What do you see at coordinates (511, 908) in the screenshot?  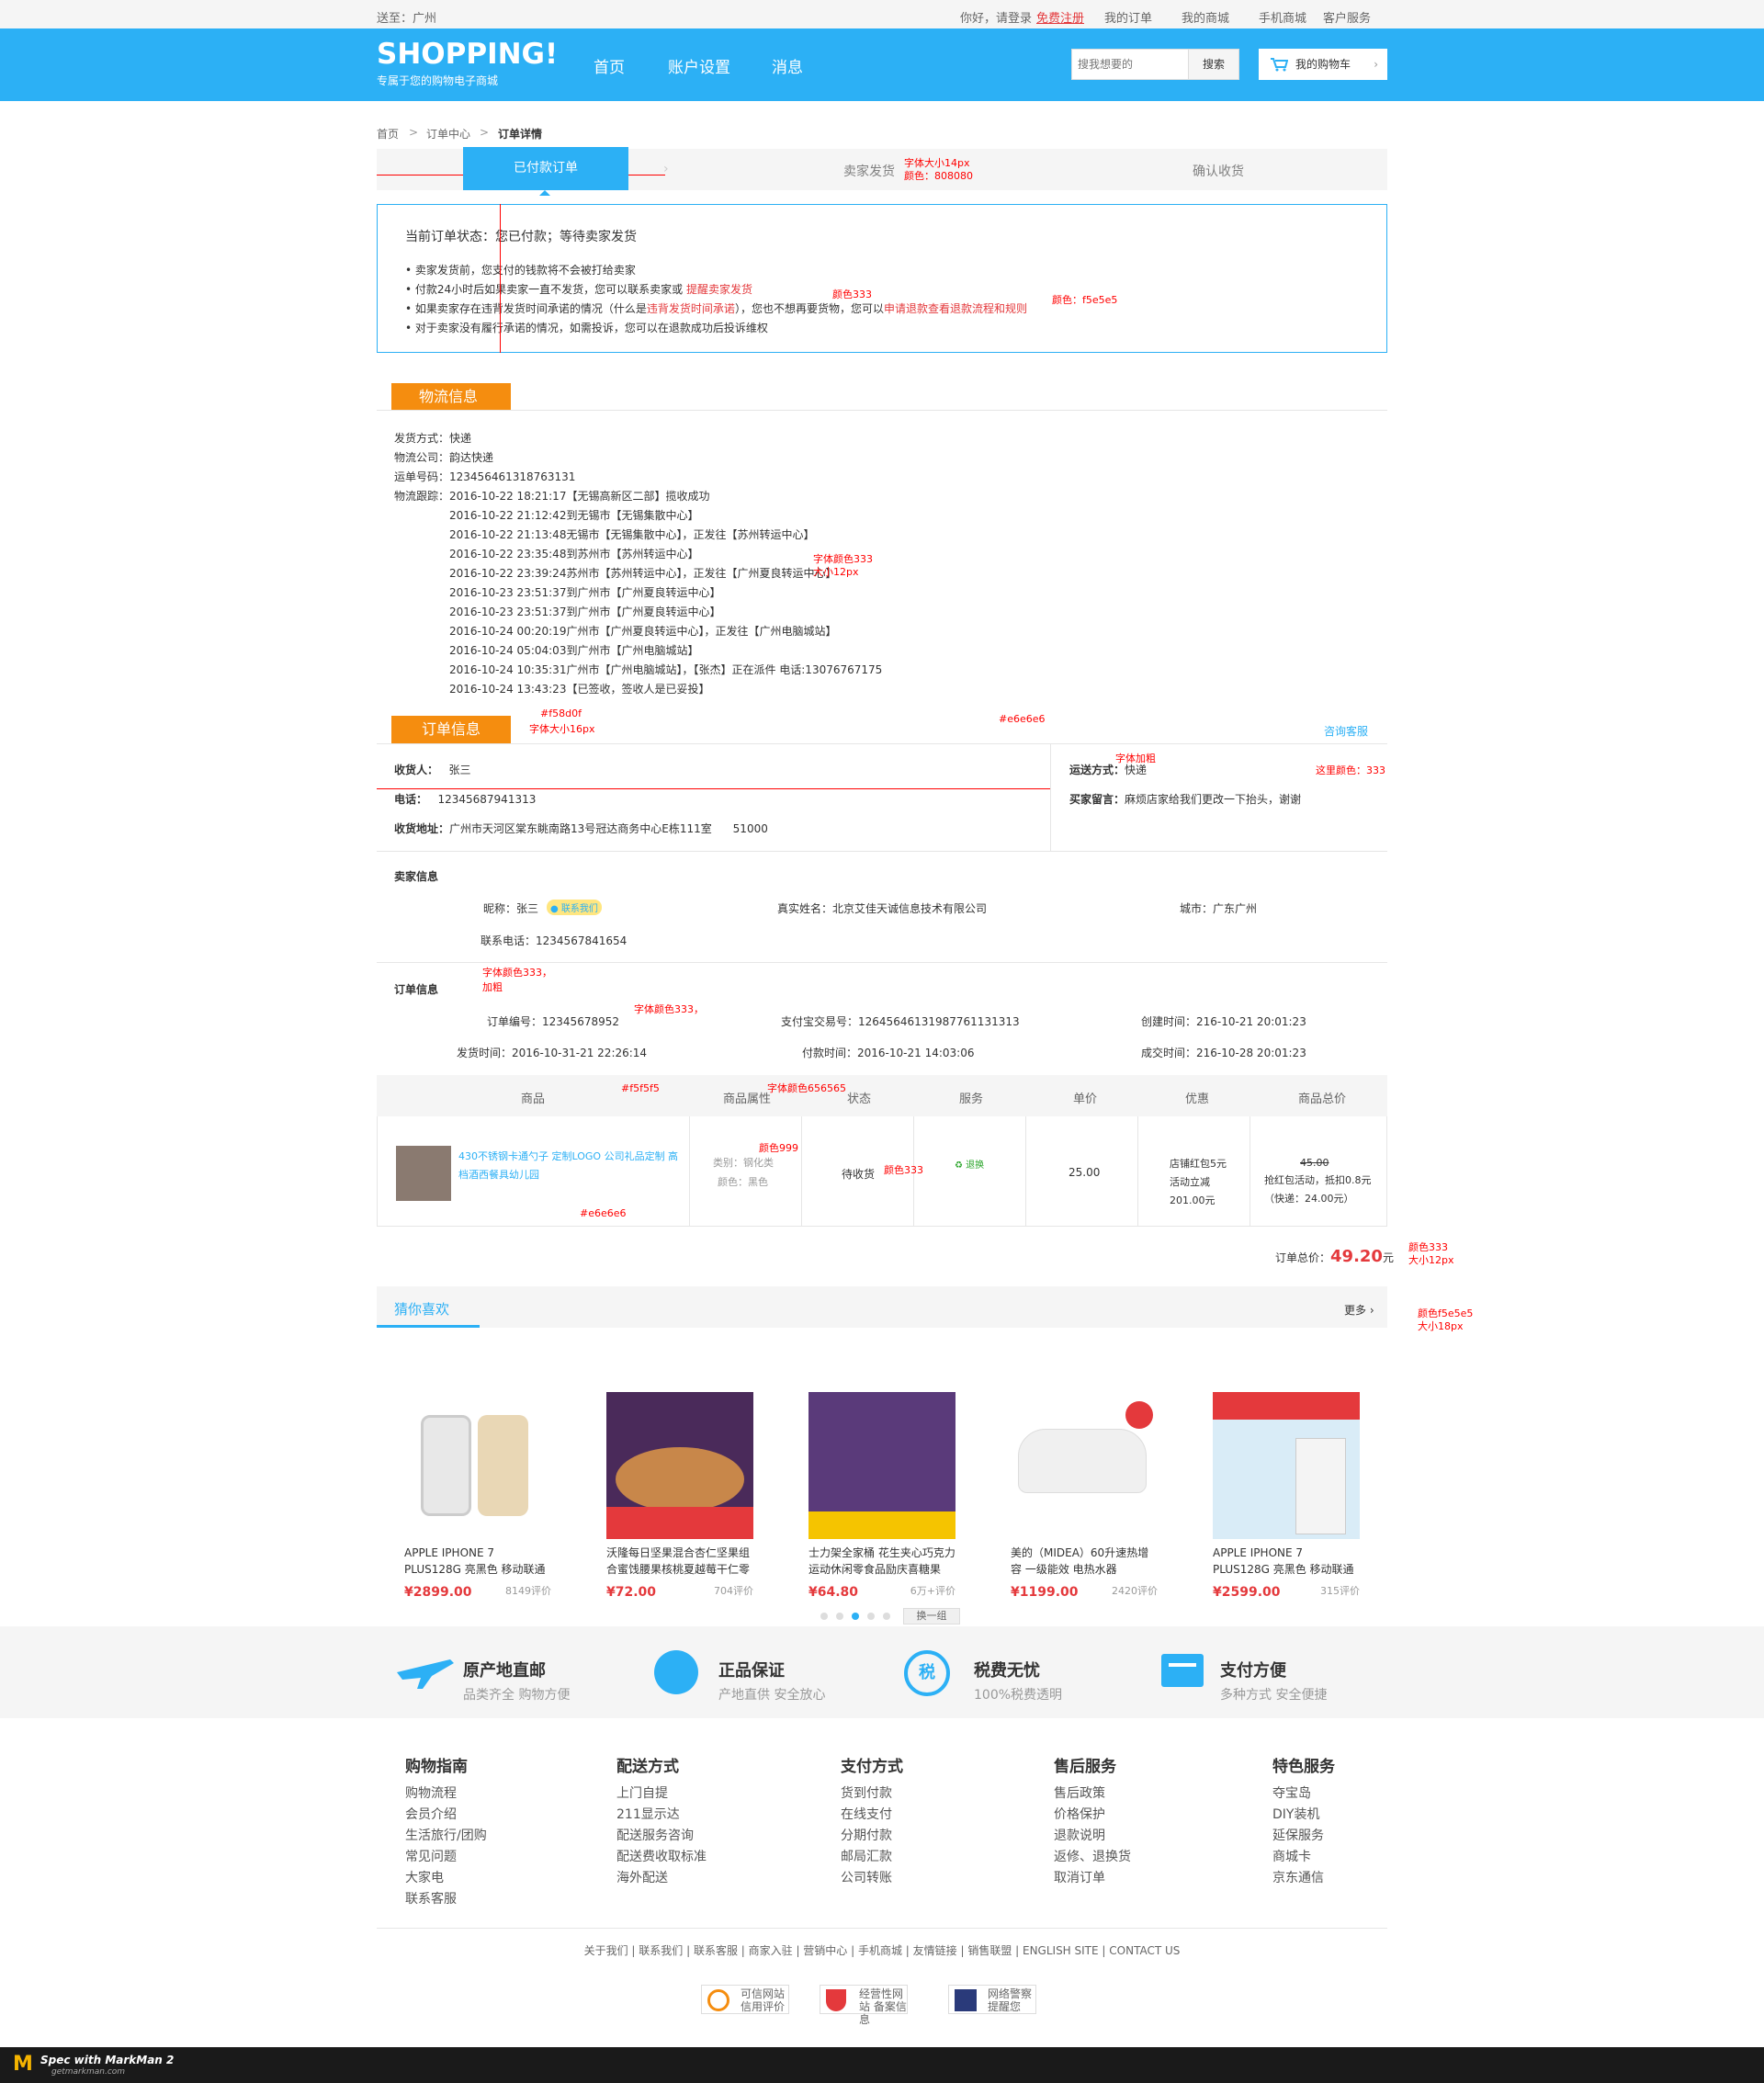 I see `seller-nick: 昵称：张三` at bounding box center [511, 908].